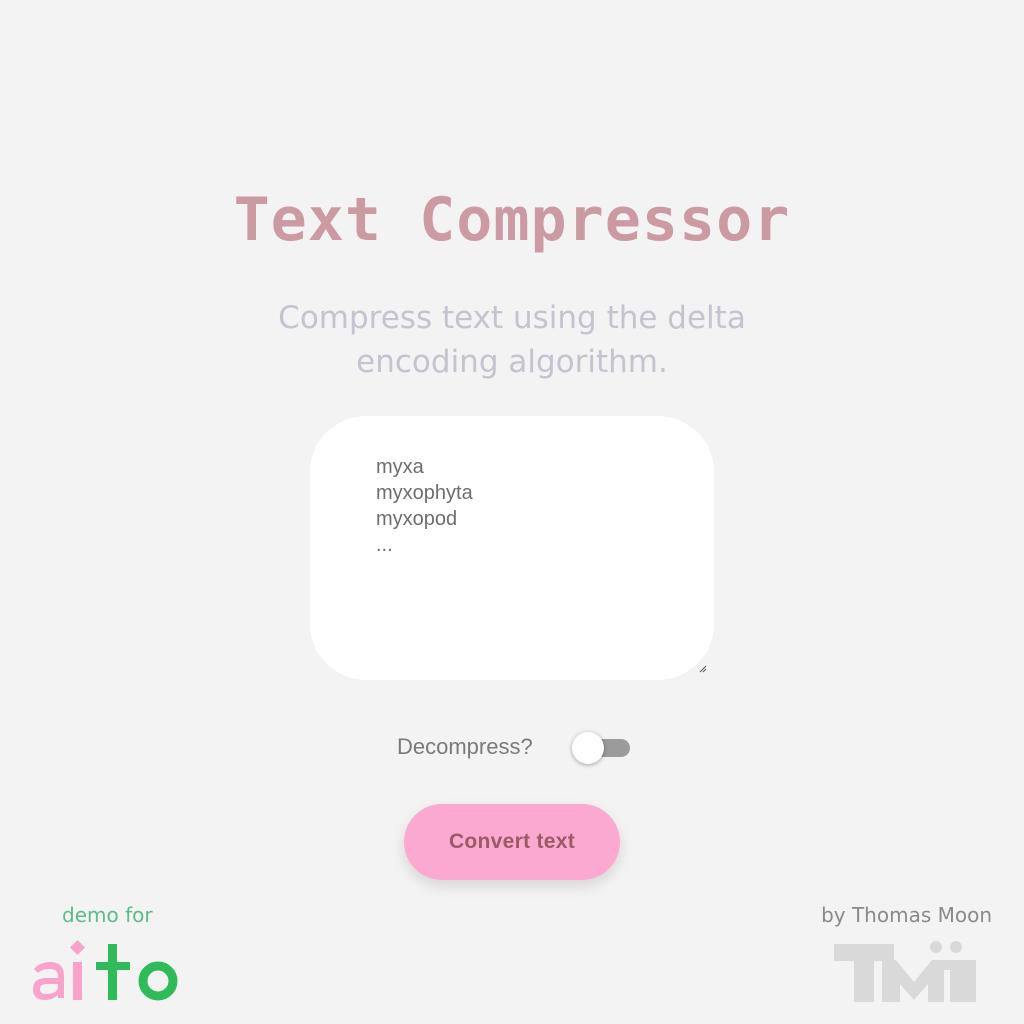 The height and width of the screenshot is (1024, 1024). I want to click on author-logo, so click(906, 971).